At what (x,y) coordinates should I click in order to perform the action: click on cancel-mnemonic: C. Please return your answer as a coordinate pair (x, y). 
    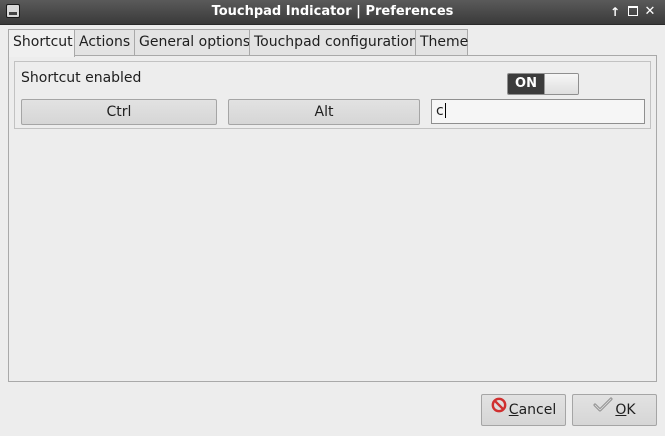
    Looking at the image, I should click on (513, 410).